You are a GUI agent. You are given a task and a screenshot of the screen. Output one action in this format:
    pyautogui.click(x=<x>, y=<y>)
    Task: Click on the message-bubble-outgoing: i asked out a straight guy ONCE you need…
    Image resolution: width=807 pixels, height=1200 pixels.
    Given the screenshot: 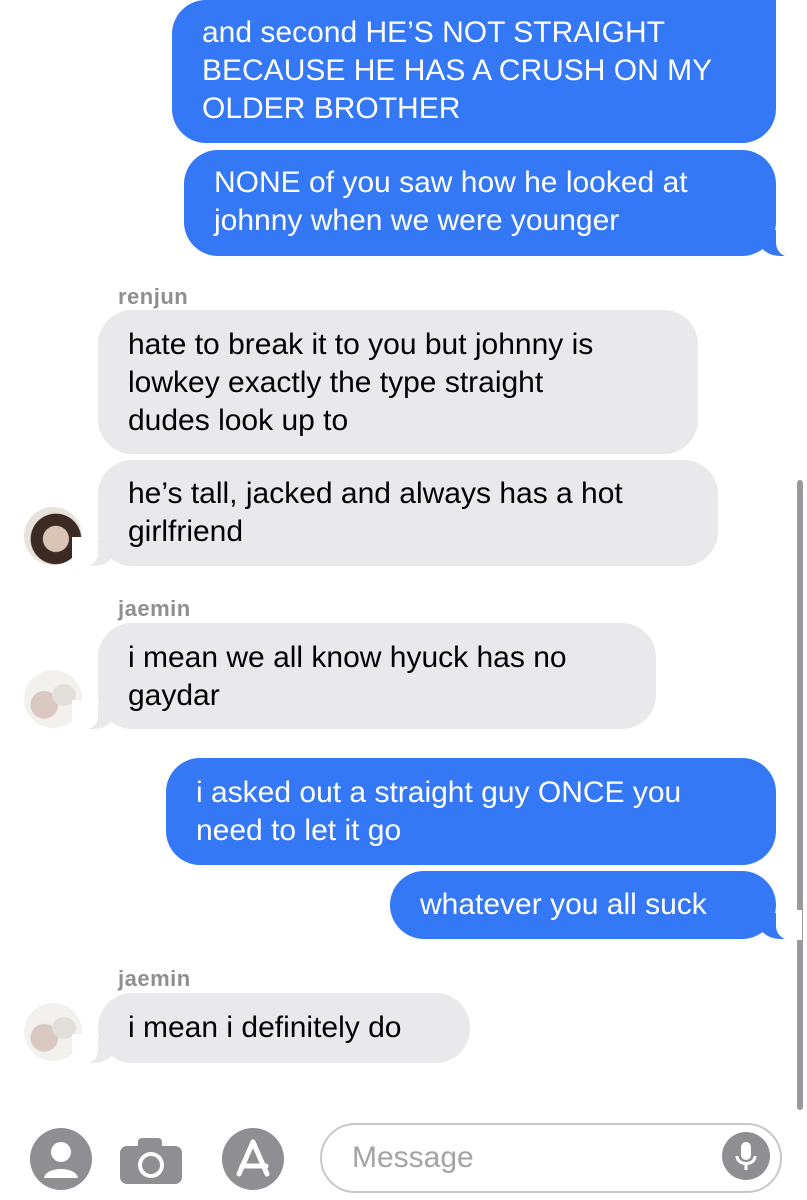 What is the action you would take?
    pyautogui.click(x=471, y=811)
    